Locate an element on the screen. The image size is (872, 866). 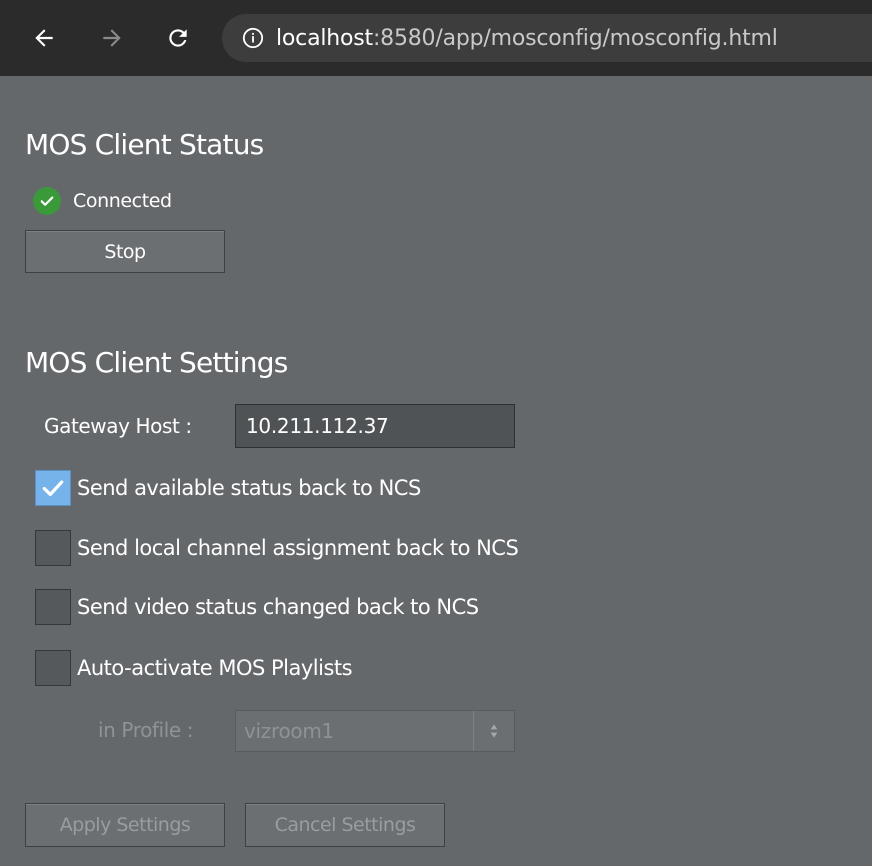
apply-settings-button: Apply Settings is located at coordinates (125, 825).